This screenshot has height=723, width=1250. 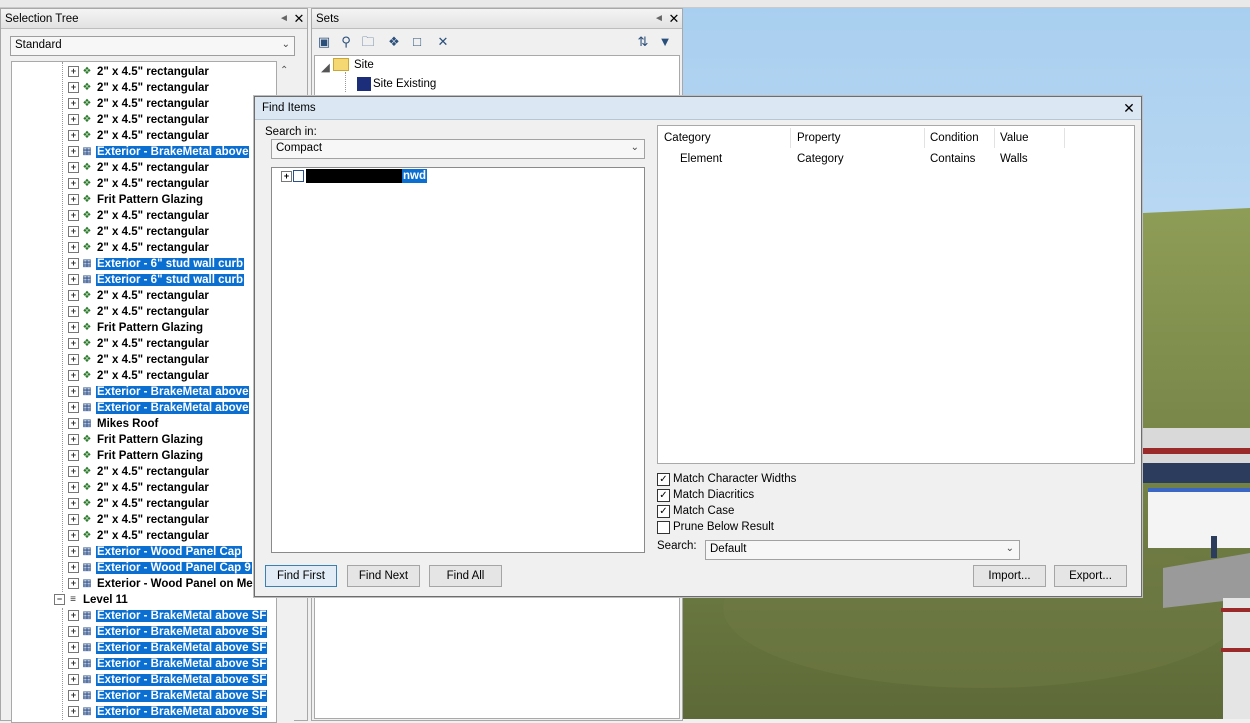 I want to click on add-comment-icon: □, so click(x=417, y=42).